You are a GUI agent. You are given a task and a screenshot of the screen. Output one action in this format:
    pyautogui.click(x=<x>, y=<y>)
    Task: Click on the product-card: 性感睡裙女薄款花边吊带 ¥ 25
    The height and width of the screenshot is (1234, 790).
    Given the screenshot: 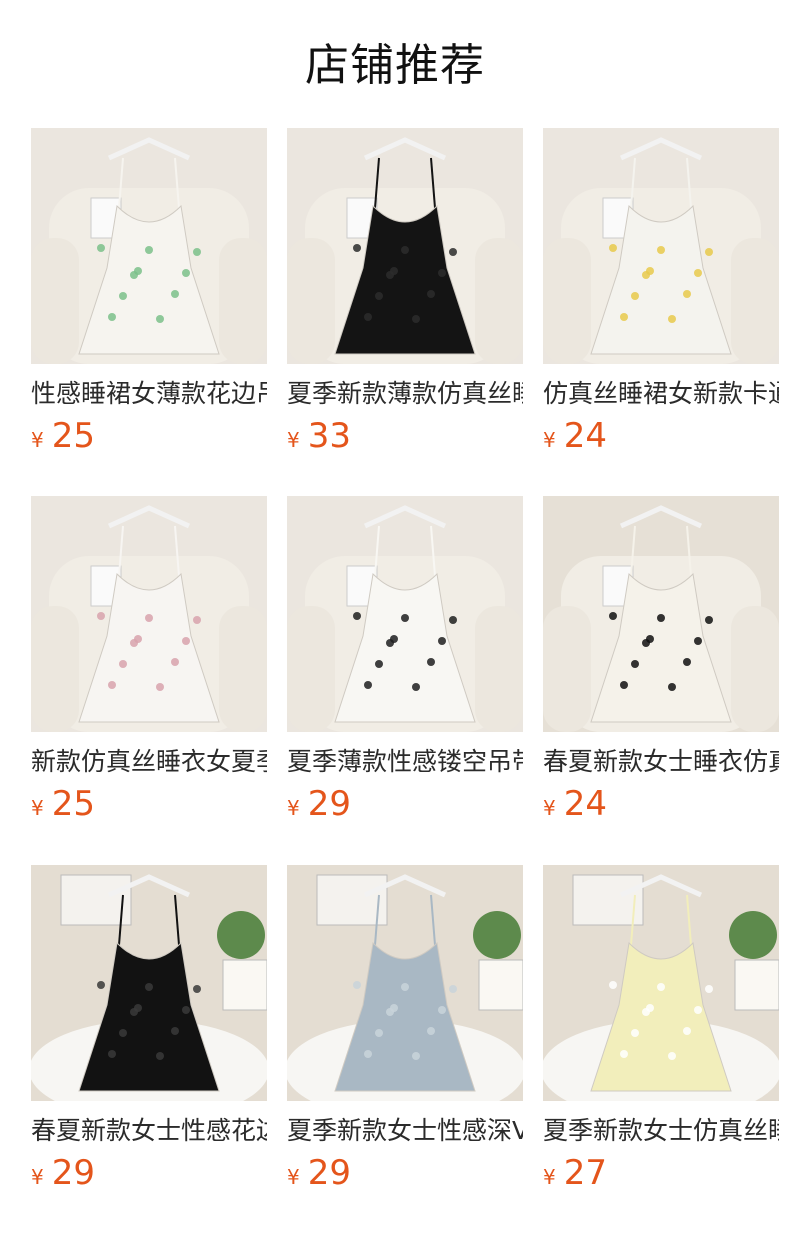 What is the action you would take?
    pyautogui.click(x=149, y=292)
    